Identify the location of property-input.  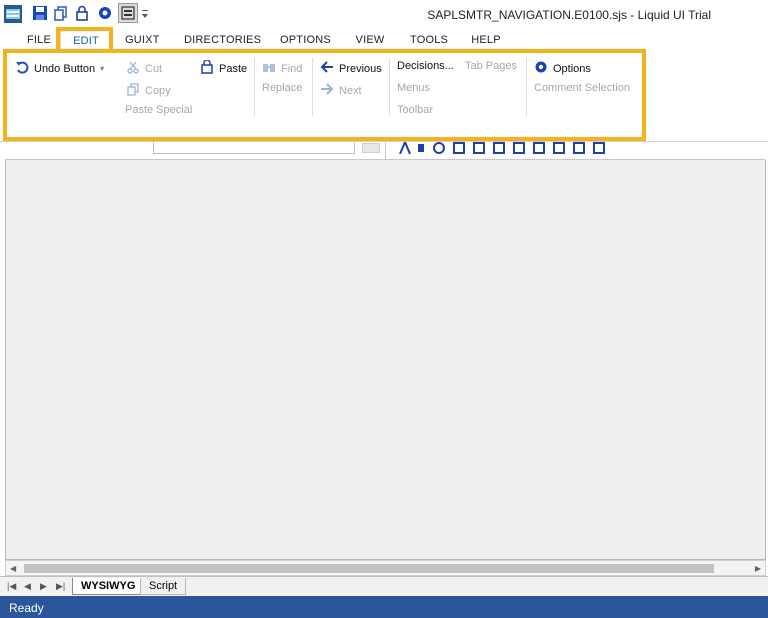
(254, 148).